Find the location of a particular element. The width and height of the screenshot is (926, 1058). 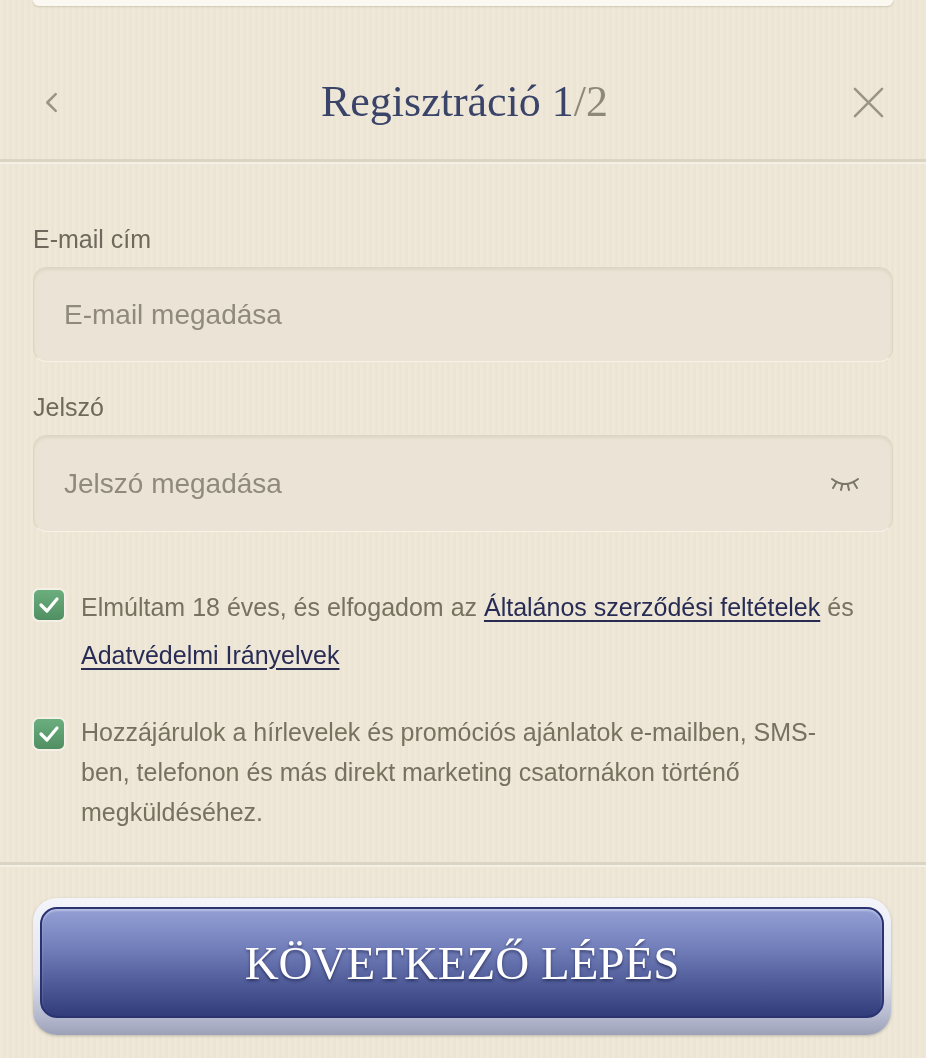

dialog-title: Regisztráció 1/2 is located at coordinates (464, 102).